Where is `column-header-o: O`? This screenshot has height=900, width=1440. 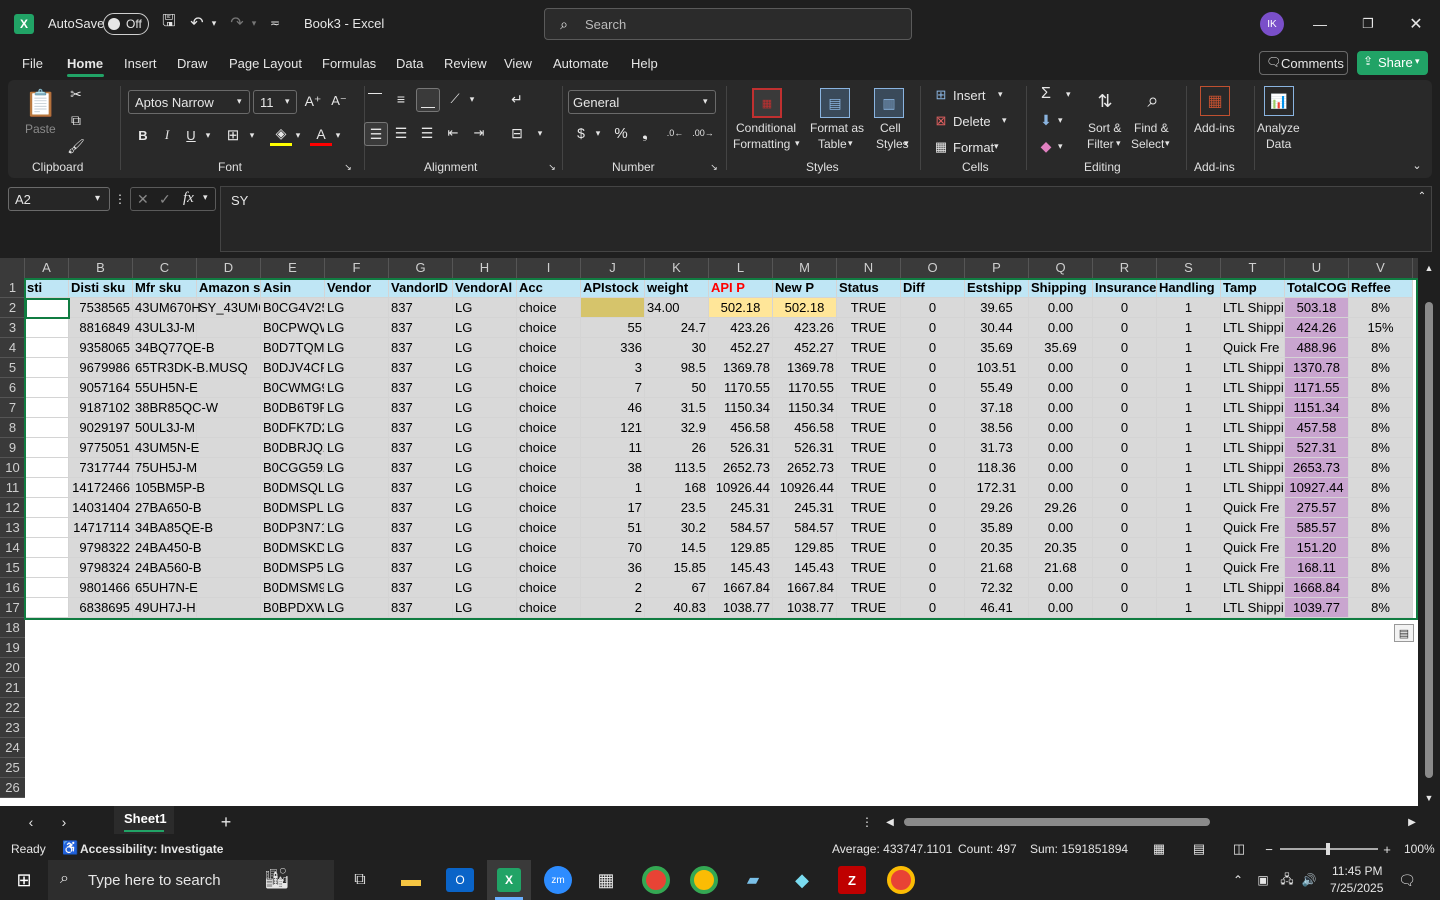
column-header-o: O is located at coordinates (933, 268).